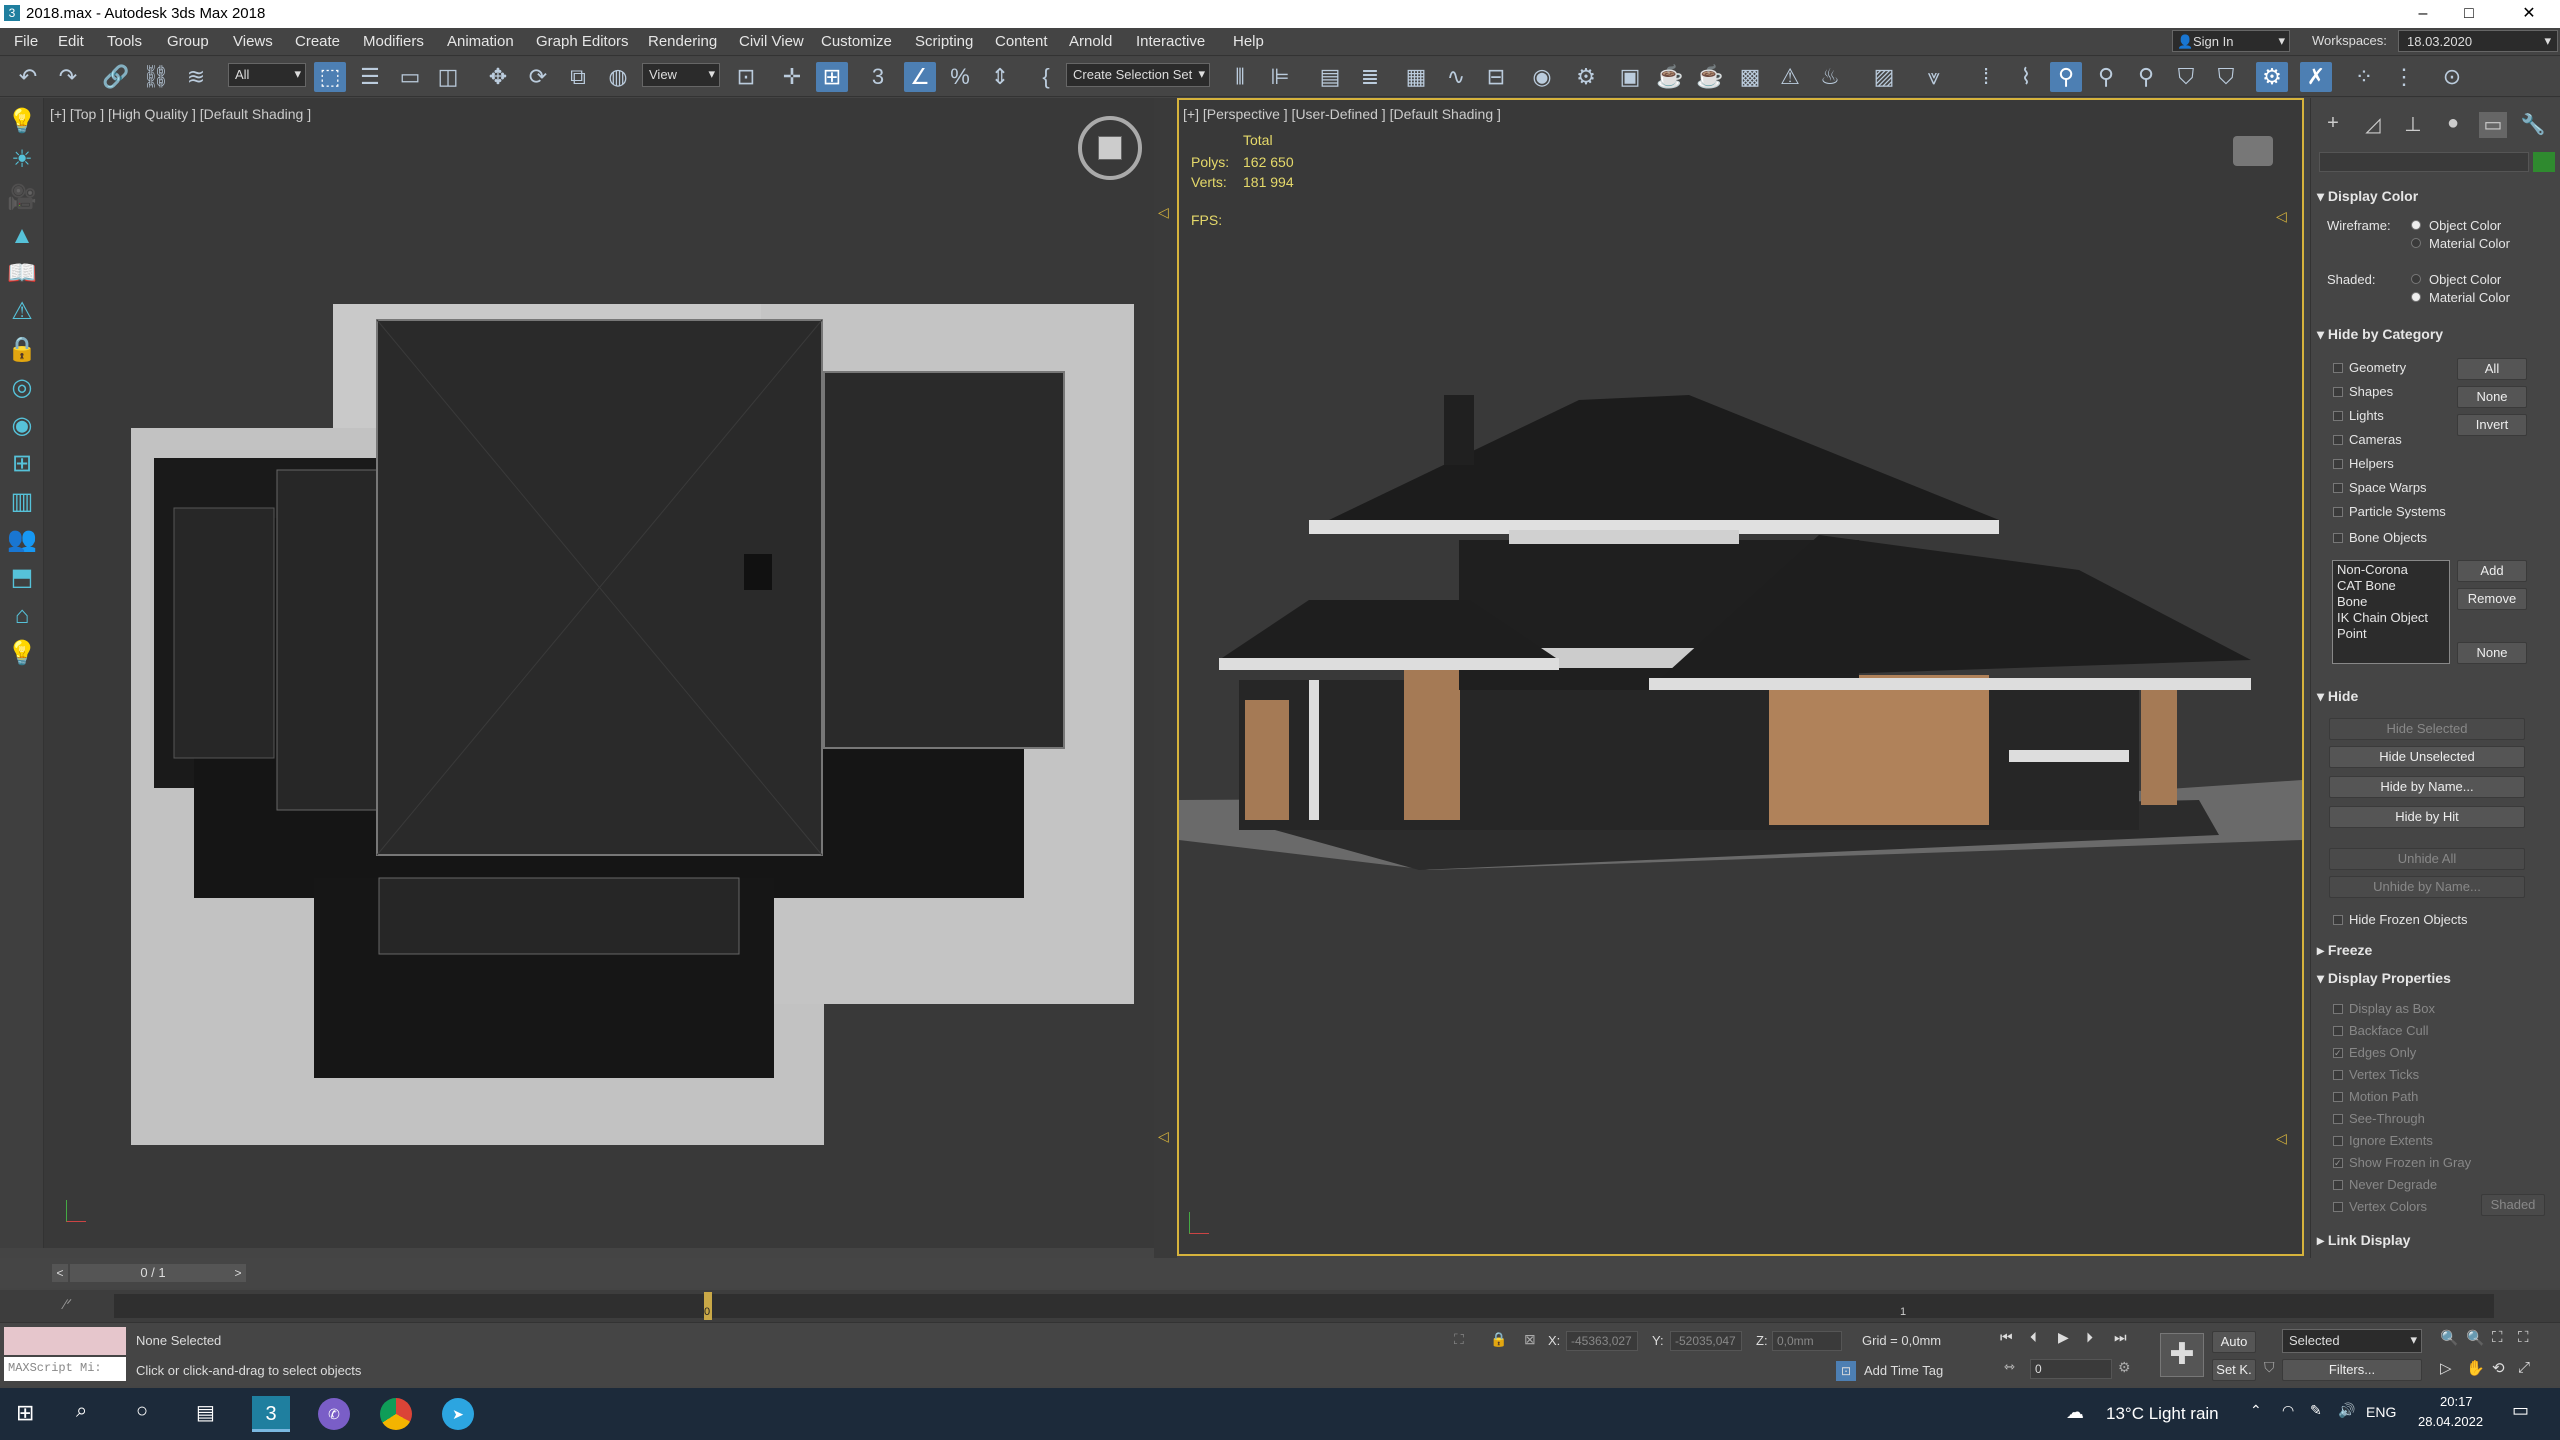  What do you see at coordinates (2449, 1338) in the screenshot?
I see `zoom-icon: 🔍` at bounding box center [2449, 1338].